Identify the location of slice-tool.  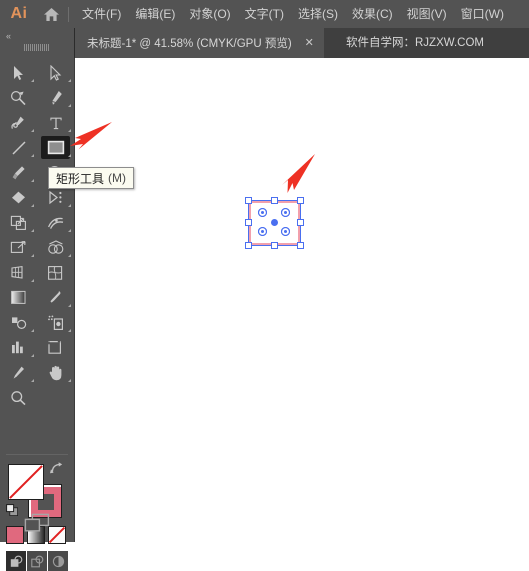
(18, 372).